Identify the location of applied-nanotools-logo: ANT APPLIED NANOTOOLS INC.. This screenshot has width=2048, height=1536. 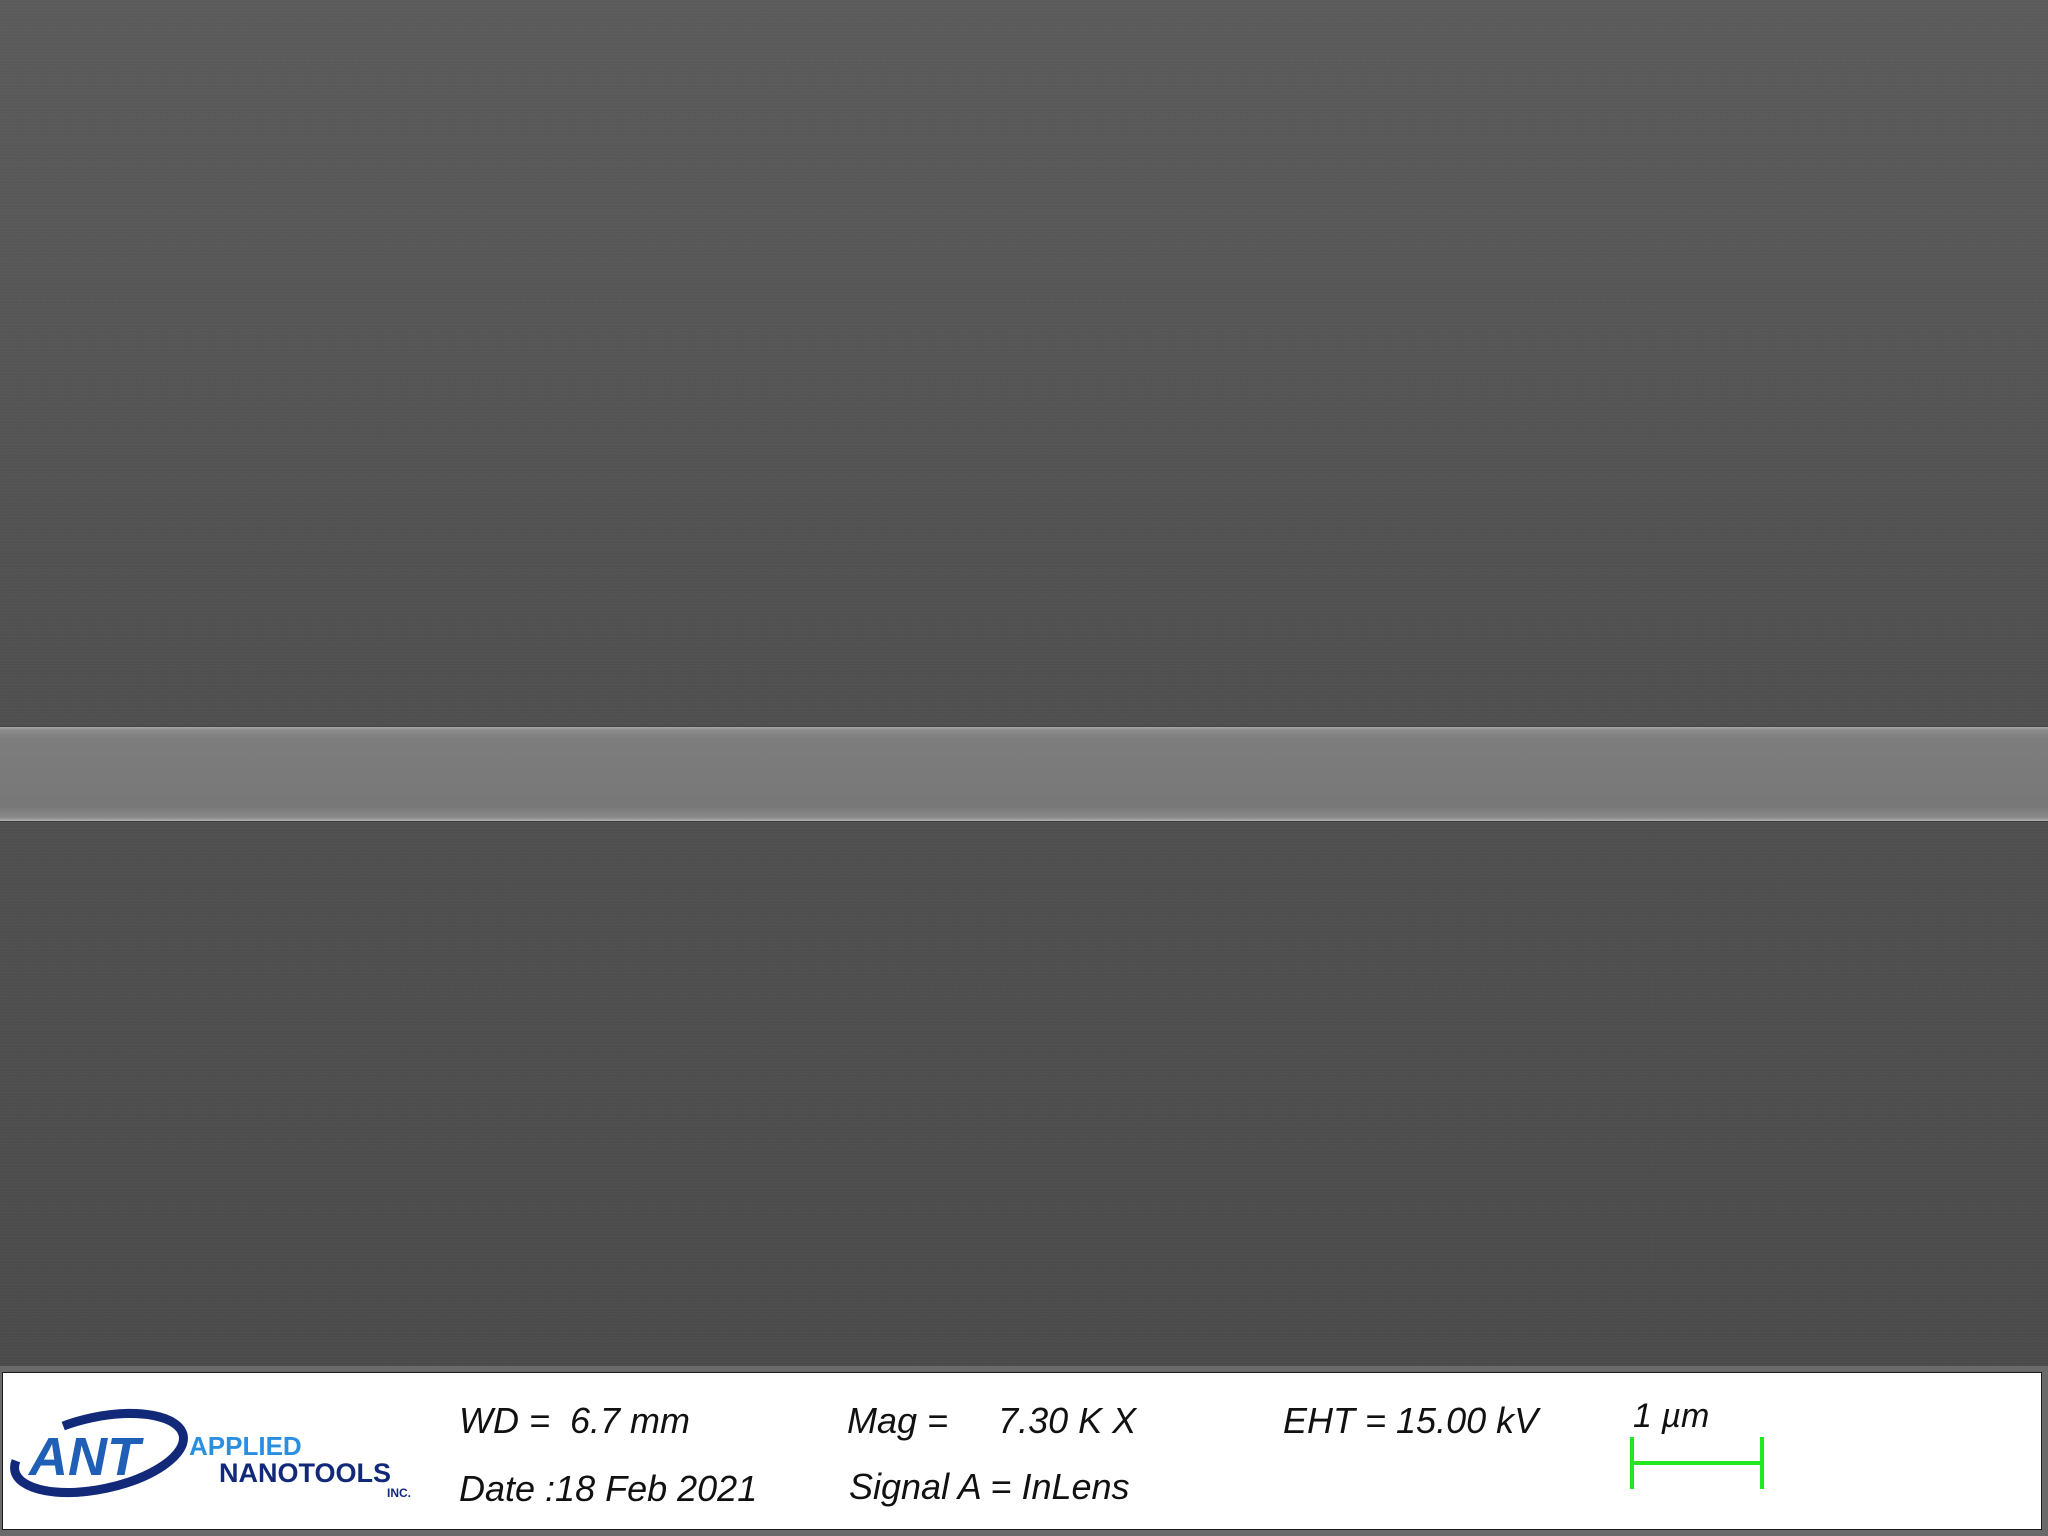
(210, 1454).